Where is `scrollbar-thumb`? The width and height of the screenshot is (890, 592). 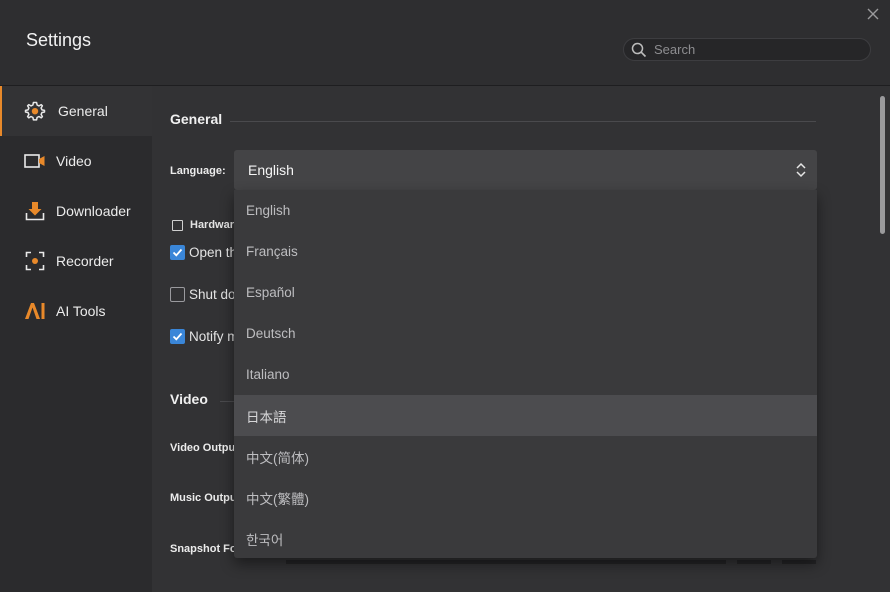 scrollbar-thumb is located at coordinates (882, 165).